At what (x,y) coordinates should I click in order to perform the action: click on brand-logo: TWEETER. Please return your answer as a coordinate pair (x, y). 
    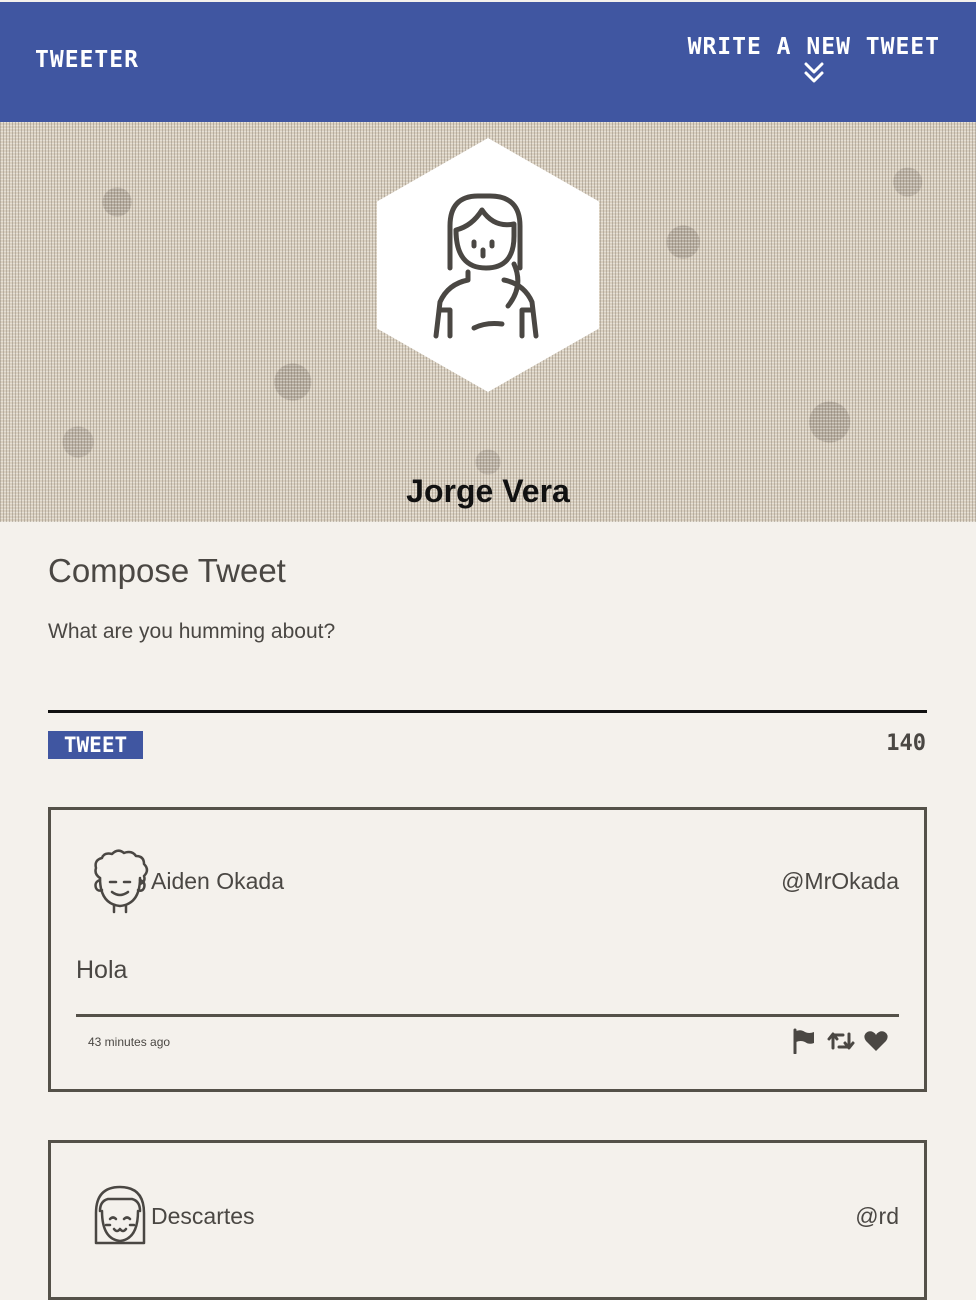
    Looking at the image, I should click on (87, 60).